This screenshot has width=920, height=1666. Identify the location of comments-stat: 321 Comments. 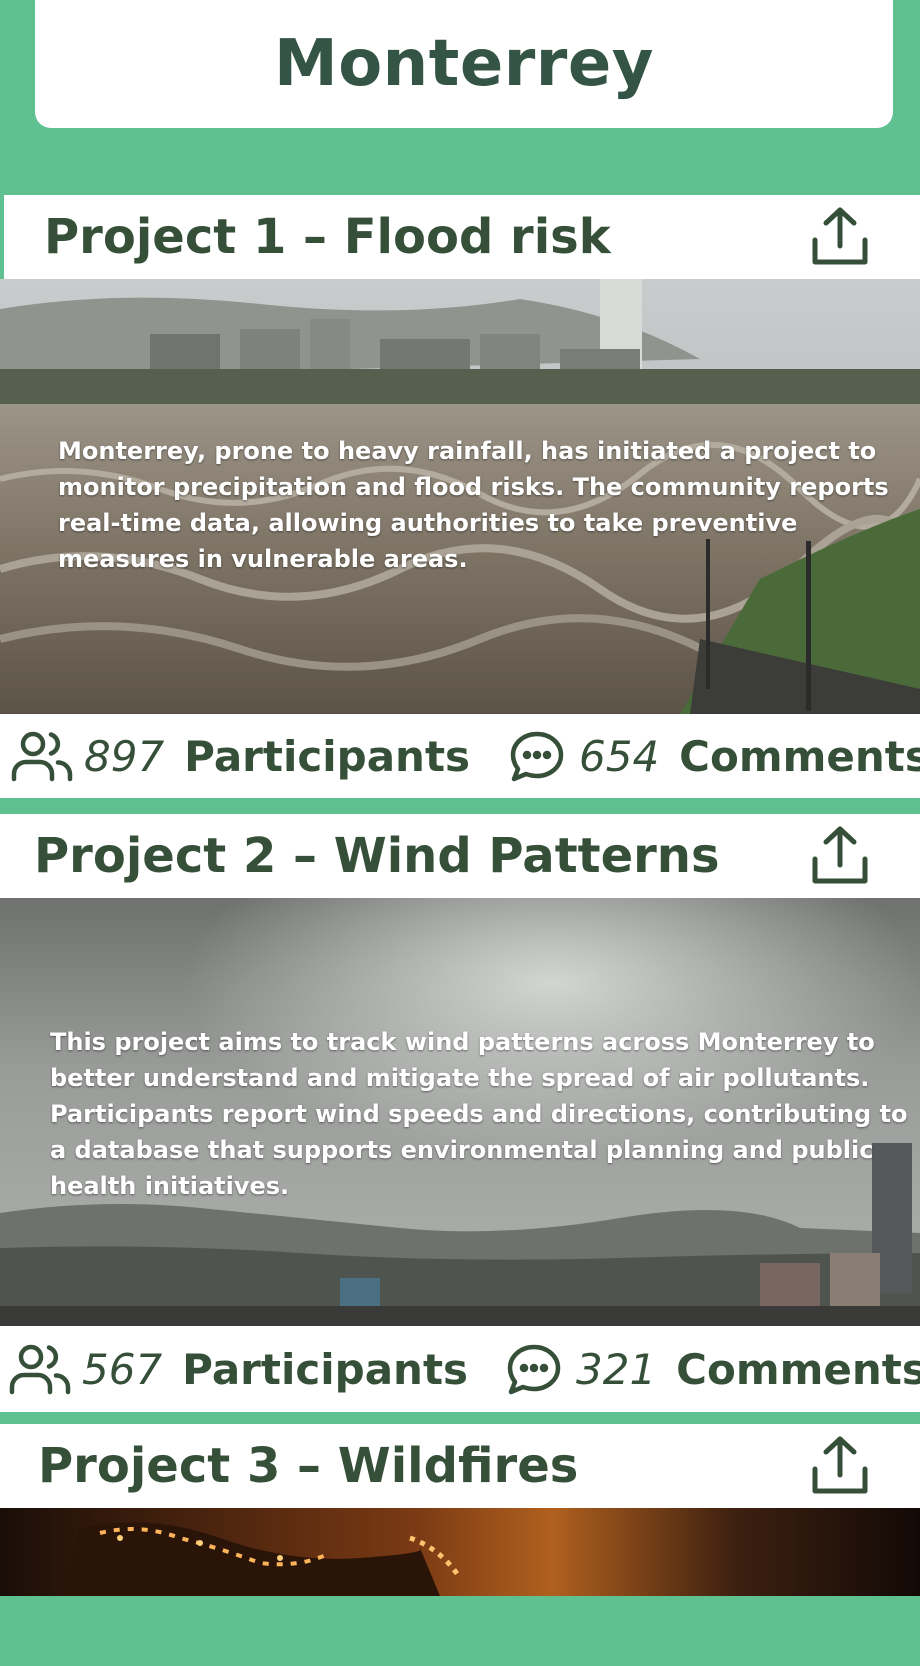
(711, 1369).